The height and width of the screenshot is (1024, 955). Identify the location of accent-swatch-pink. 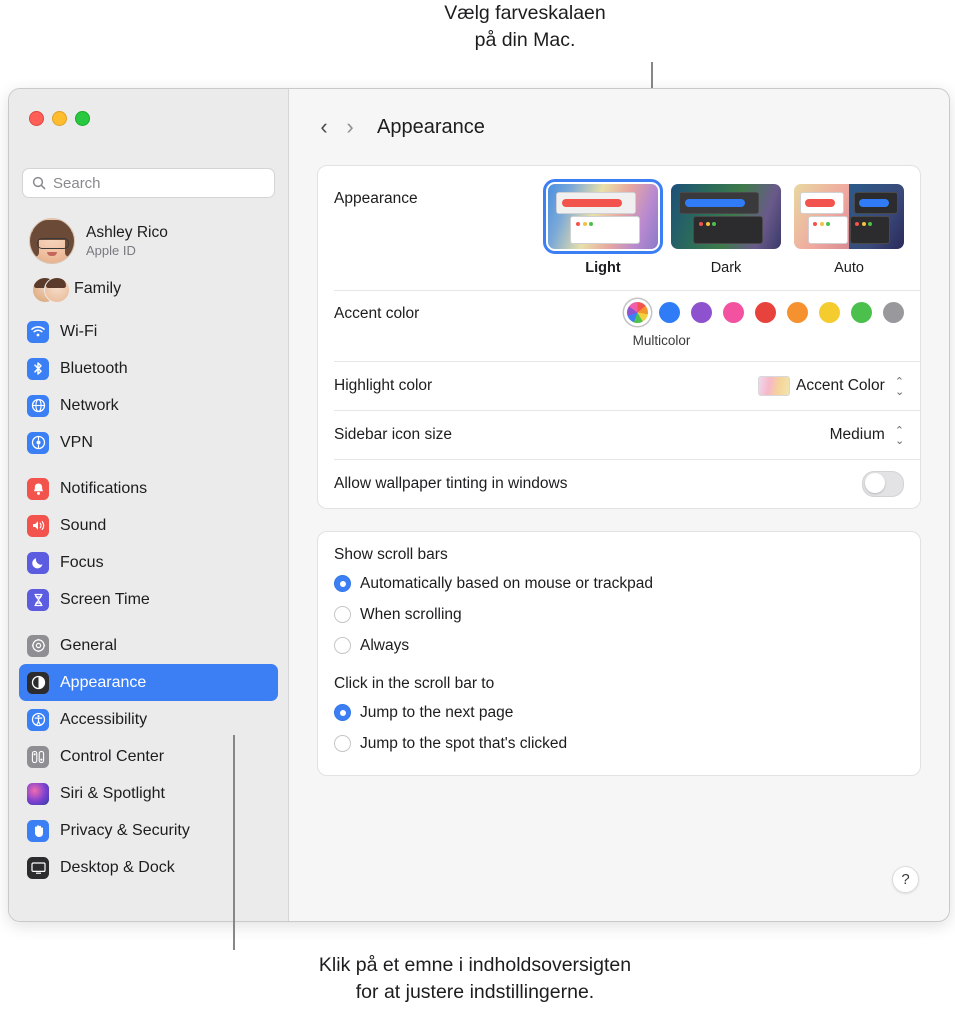
(733, 312).